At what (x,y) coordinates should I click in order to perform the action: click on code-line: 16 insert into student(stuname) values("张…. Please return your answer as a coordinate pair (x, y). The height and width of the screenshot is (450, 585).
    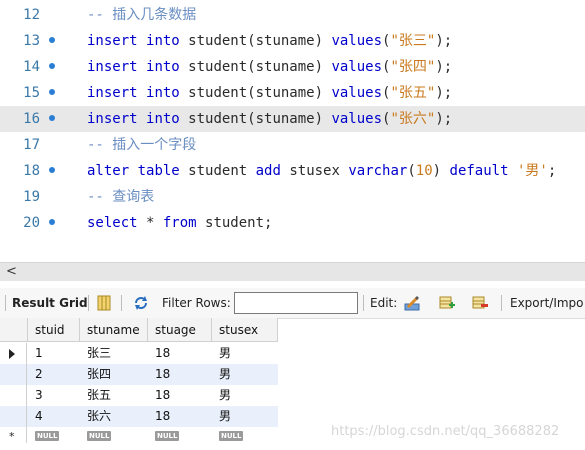
    Looking at the image, I should click on (292, 119).